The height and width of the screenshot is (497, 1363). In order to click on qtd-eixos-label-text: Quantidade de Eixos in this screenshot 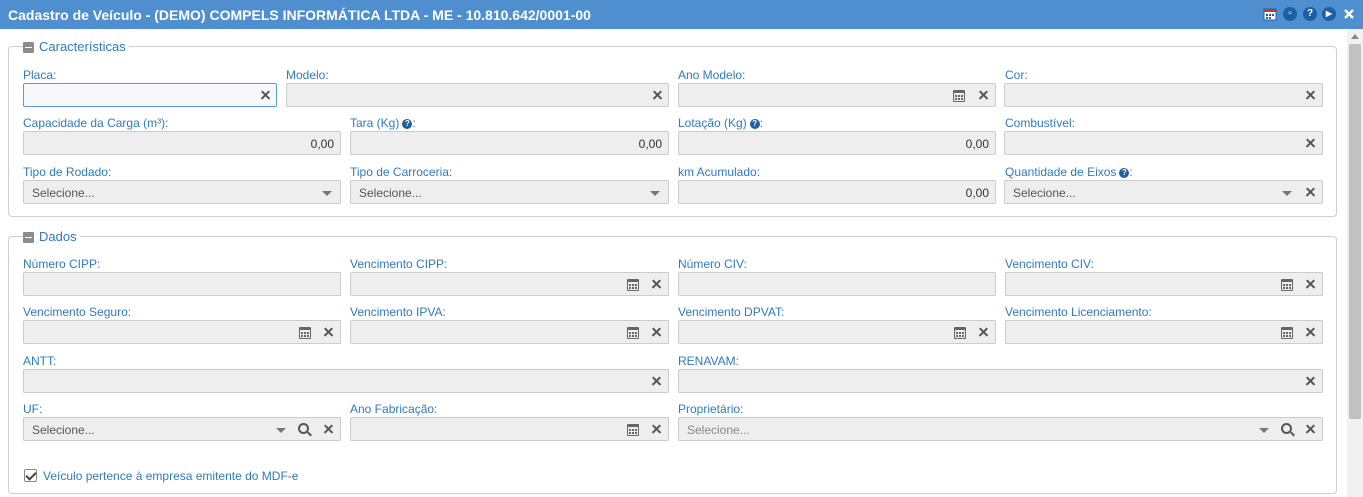, I will do `click(1061, 172)`.